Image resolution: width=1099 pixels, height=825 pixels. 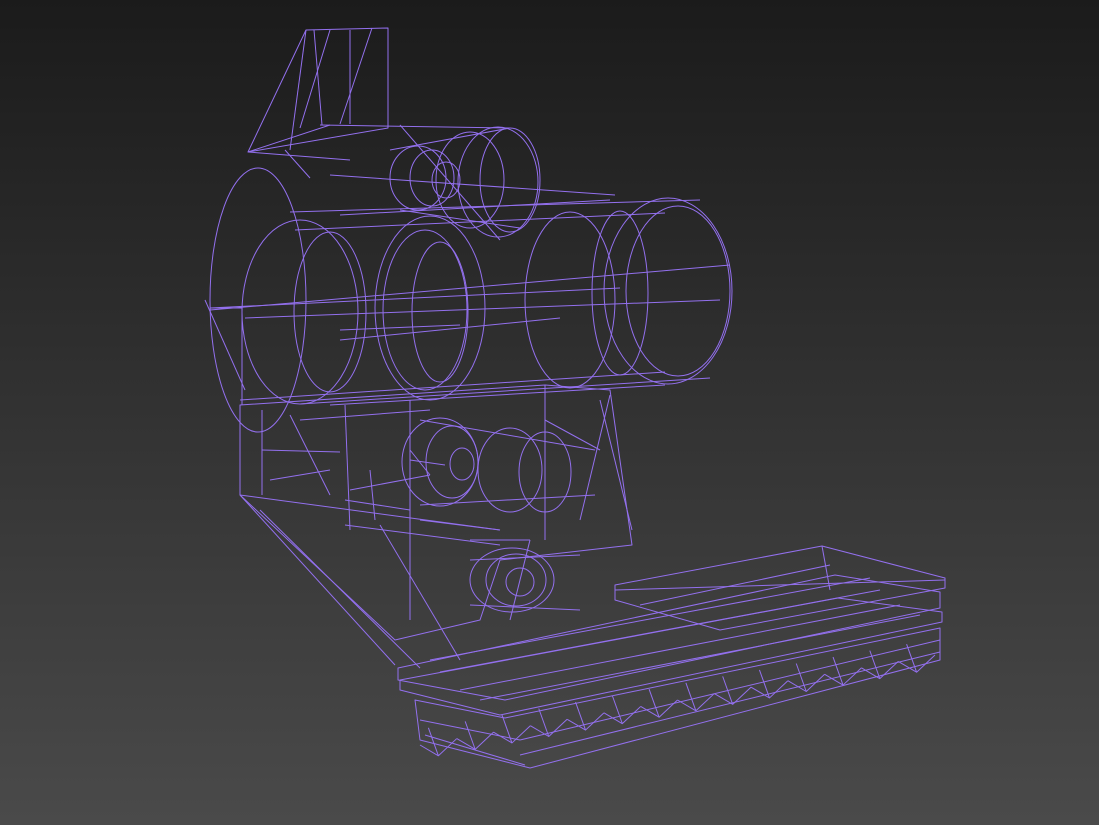 I want to click on top-fin, so click(x=379, y=103).